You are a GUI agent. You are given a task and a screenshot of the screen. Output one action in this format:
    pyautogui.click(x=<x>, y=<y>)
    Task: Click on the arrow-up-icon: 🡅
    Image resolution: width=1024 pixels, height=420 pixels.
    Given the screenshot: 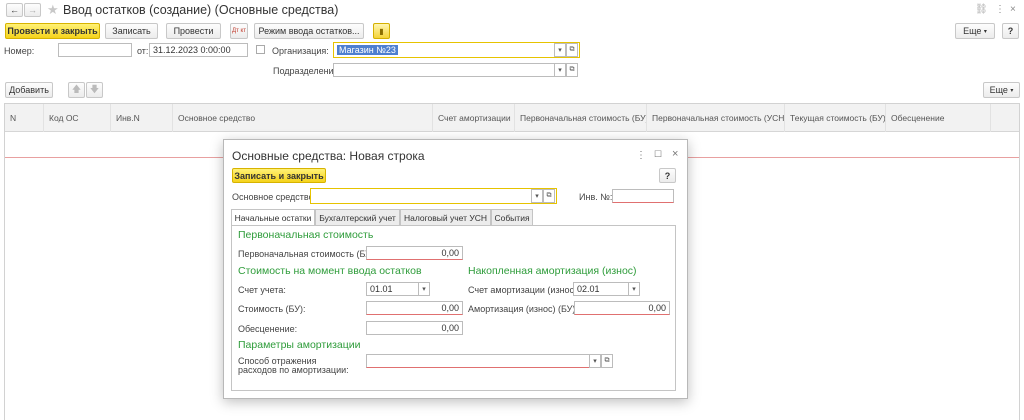 What is the action you would take?
    pyautogui.click(x=76, y=89)
    